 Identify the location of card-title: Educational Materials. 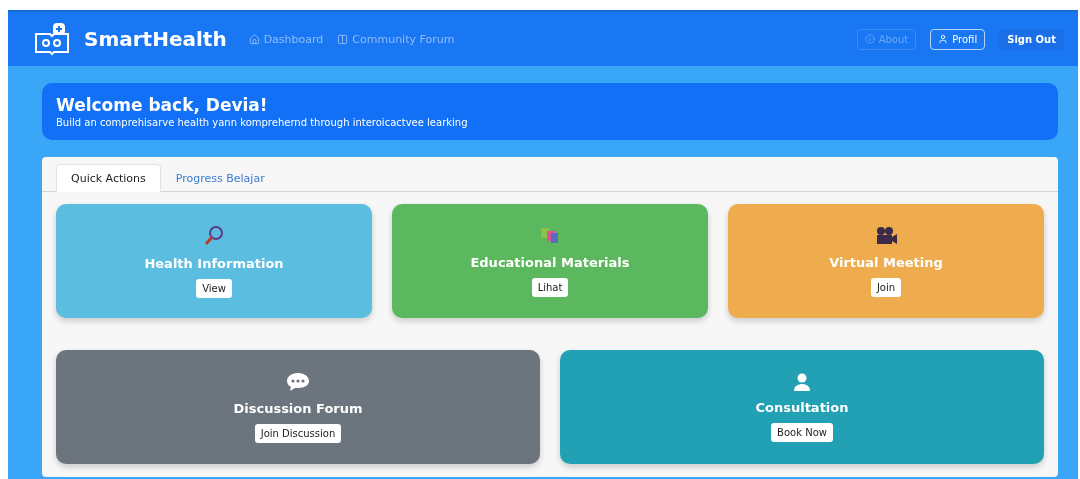
(550, 262).